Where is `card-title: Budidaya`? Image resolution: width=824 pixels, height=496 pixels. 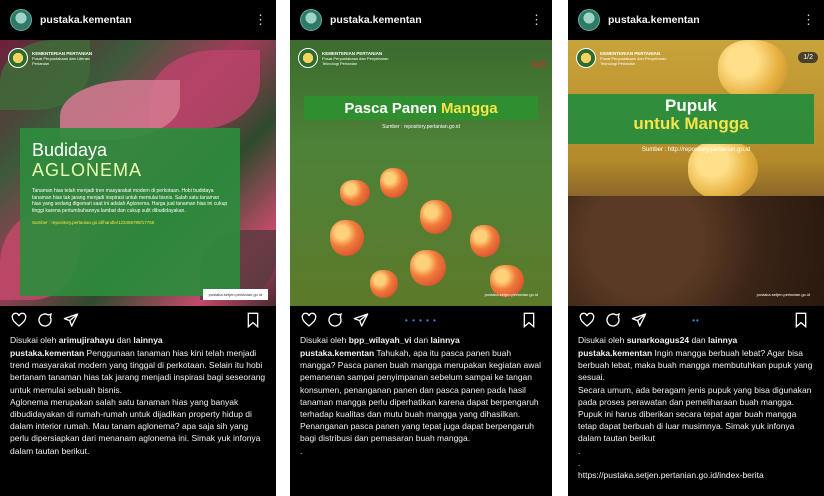 card-title: Budidaya is located at coordinates (70, 150).